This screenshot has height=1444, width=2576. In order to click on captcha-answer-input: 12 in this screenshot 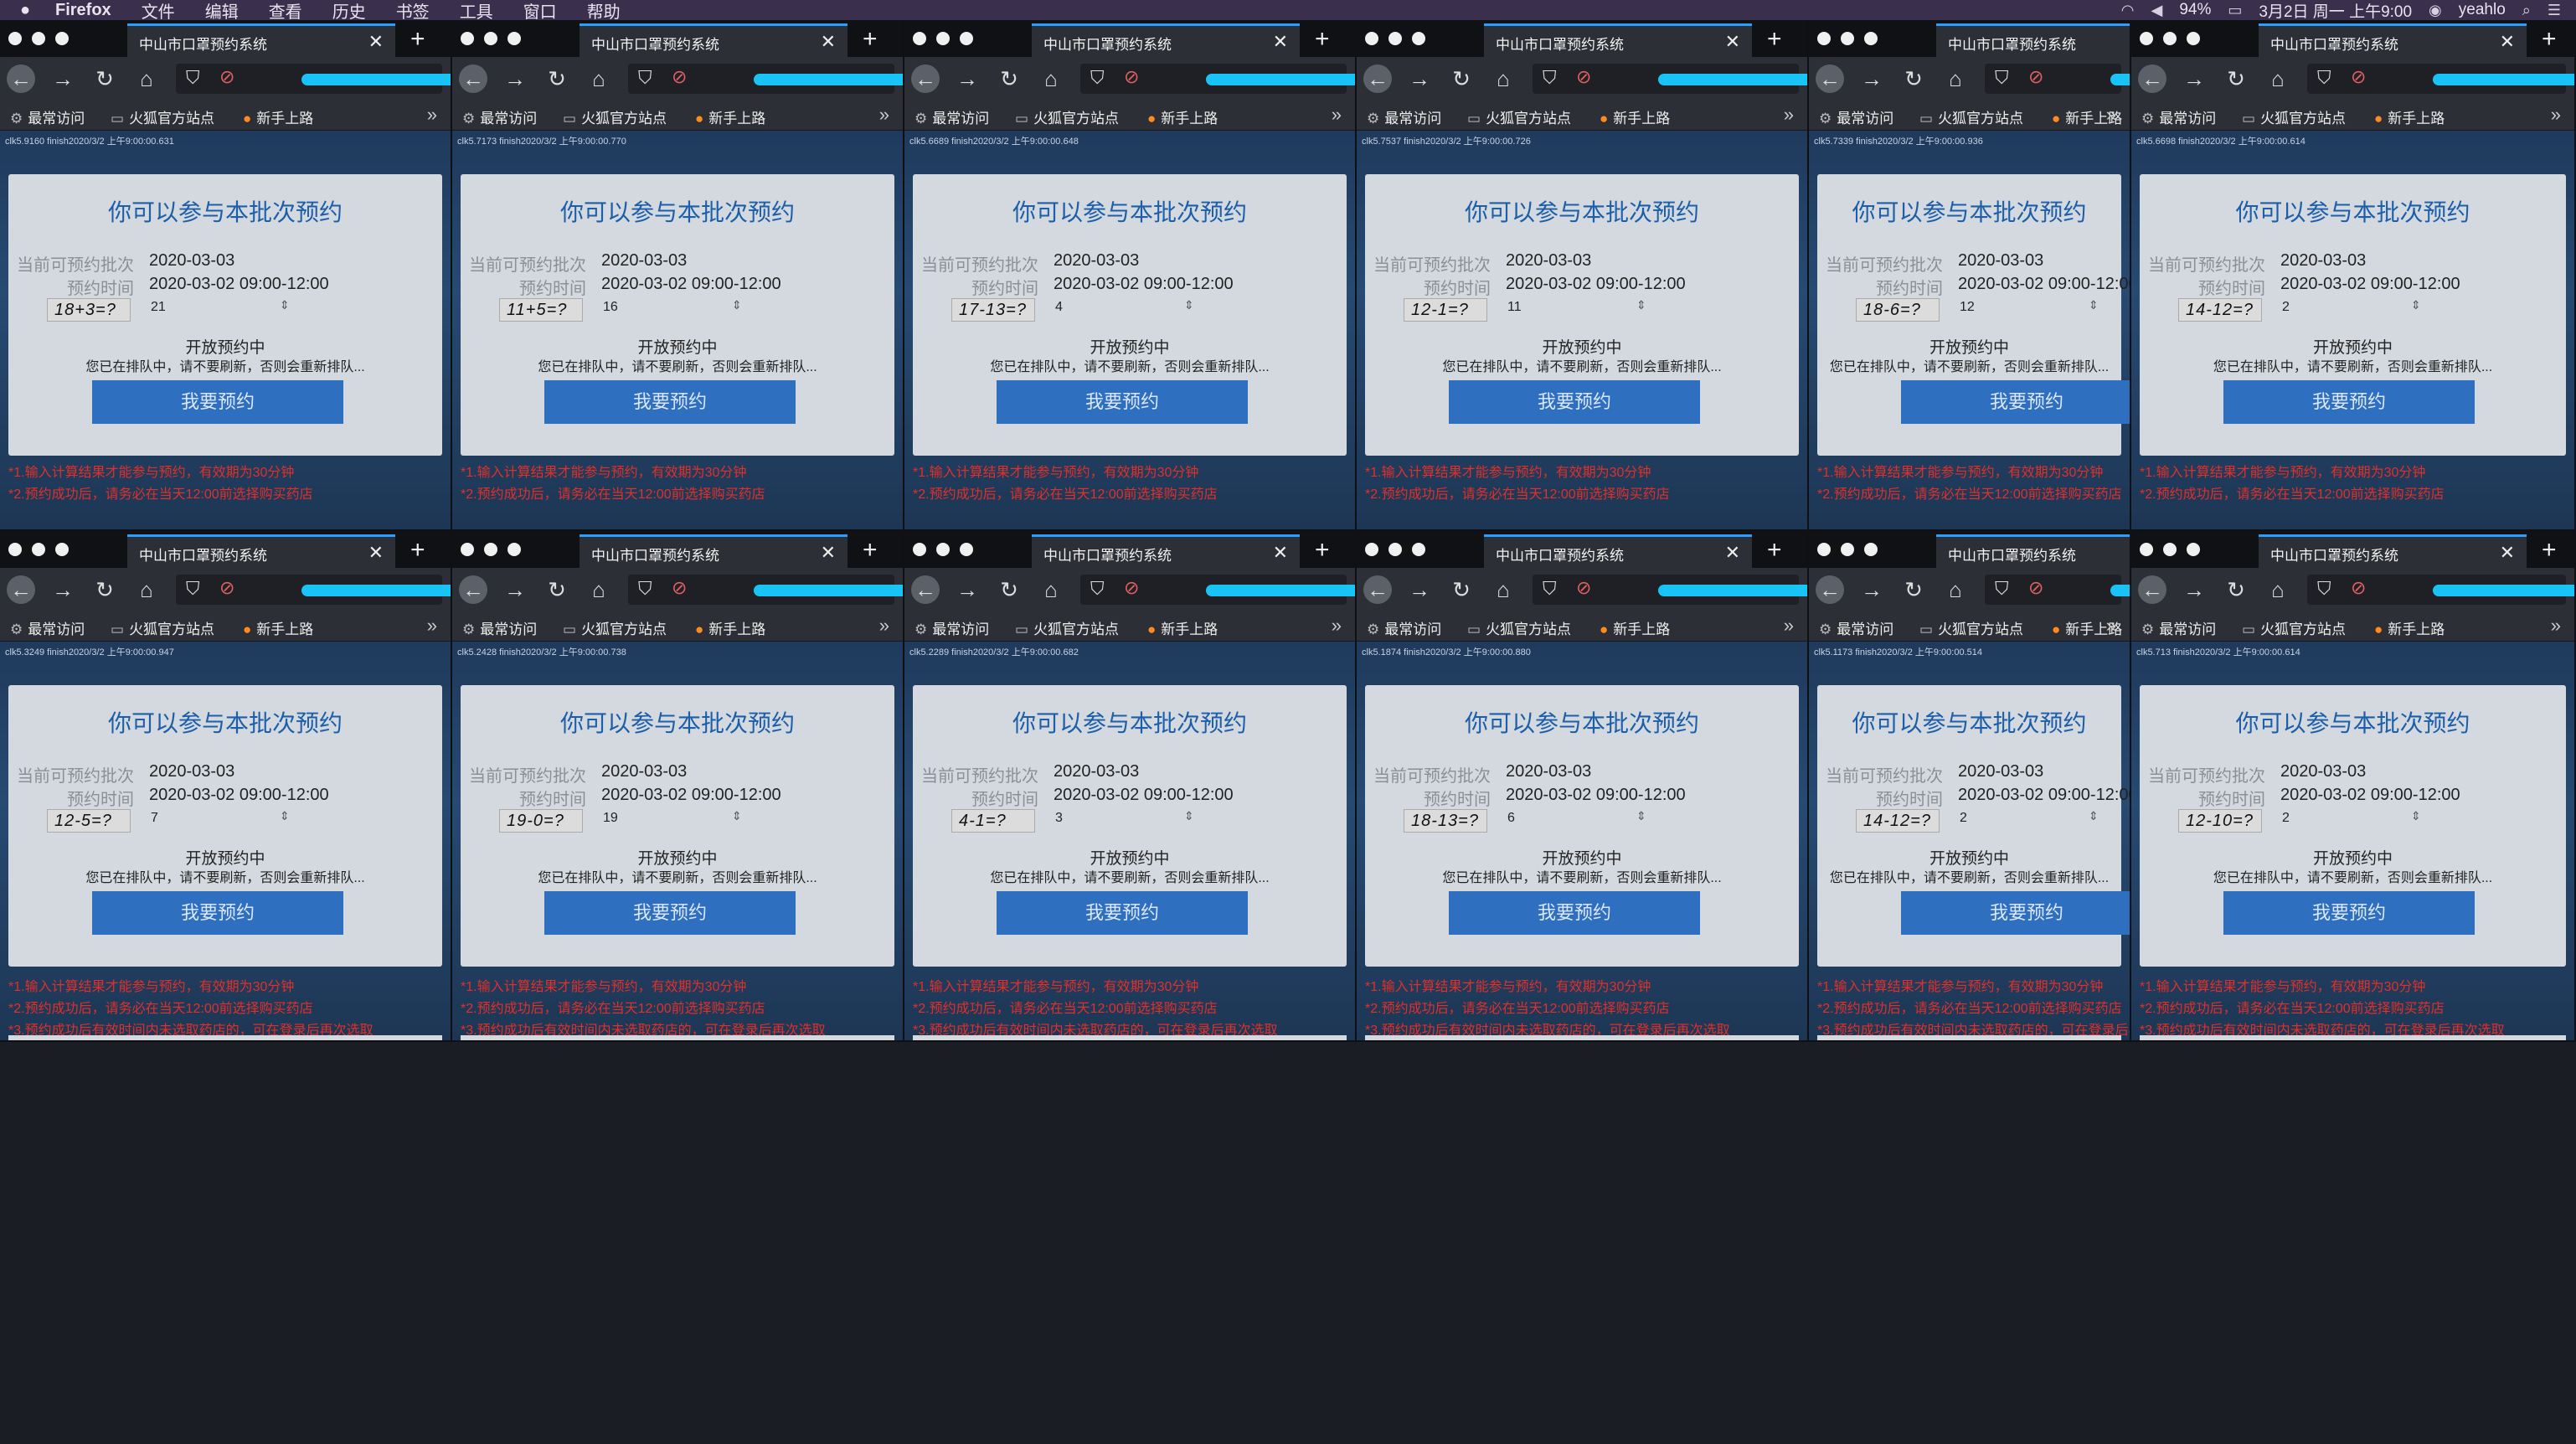, I will do `click(1967, 307)`.